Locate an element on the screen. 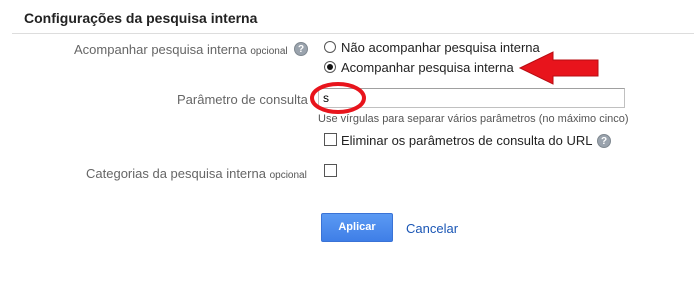  tracking-label-group: Acompanhar pesquisa interna opcional is located at coordinates (181, 49).